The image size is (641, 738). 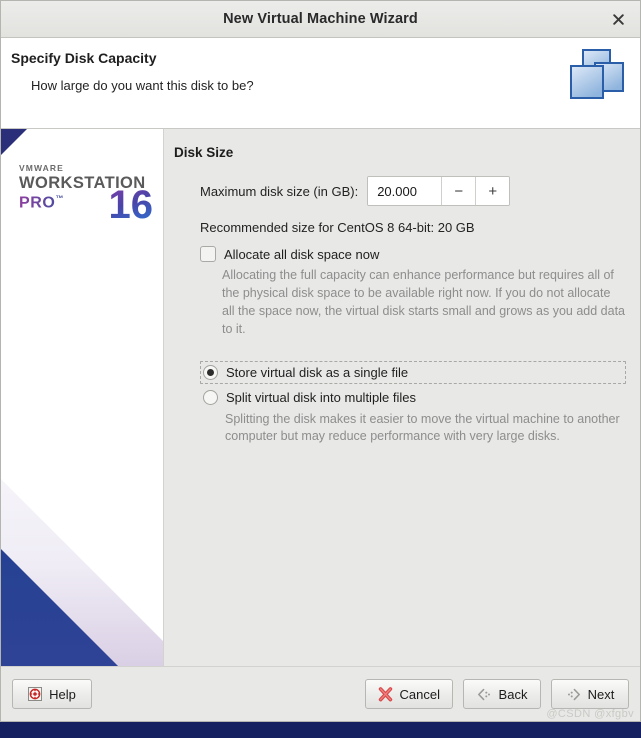 I want to click on brand-trademark: ™, so click(x=60, y=199).